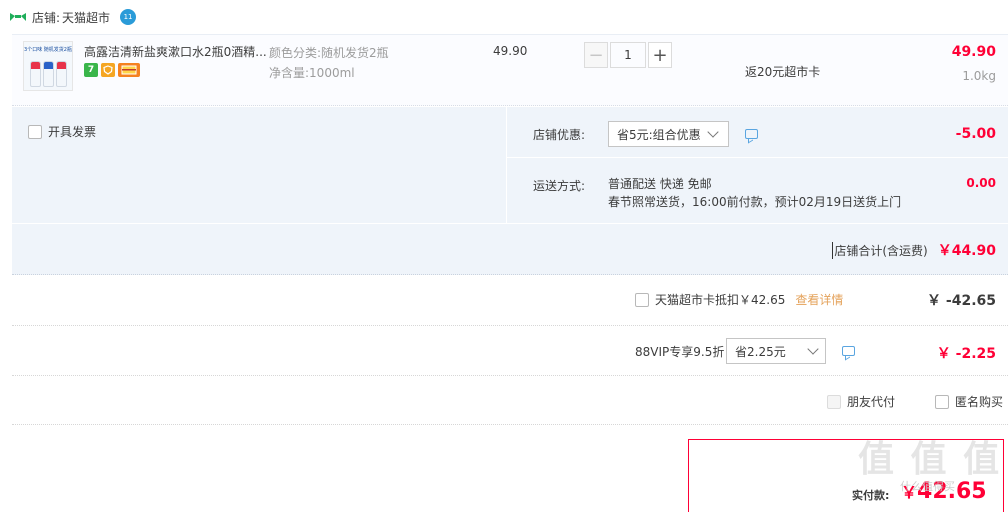 The height and width of the screenshot is (512, 1008). I want to click on watermark-site: 什么值得买, so click(927, 486).